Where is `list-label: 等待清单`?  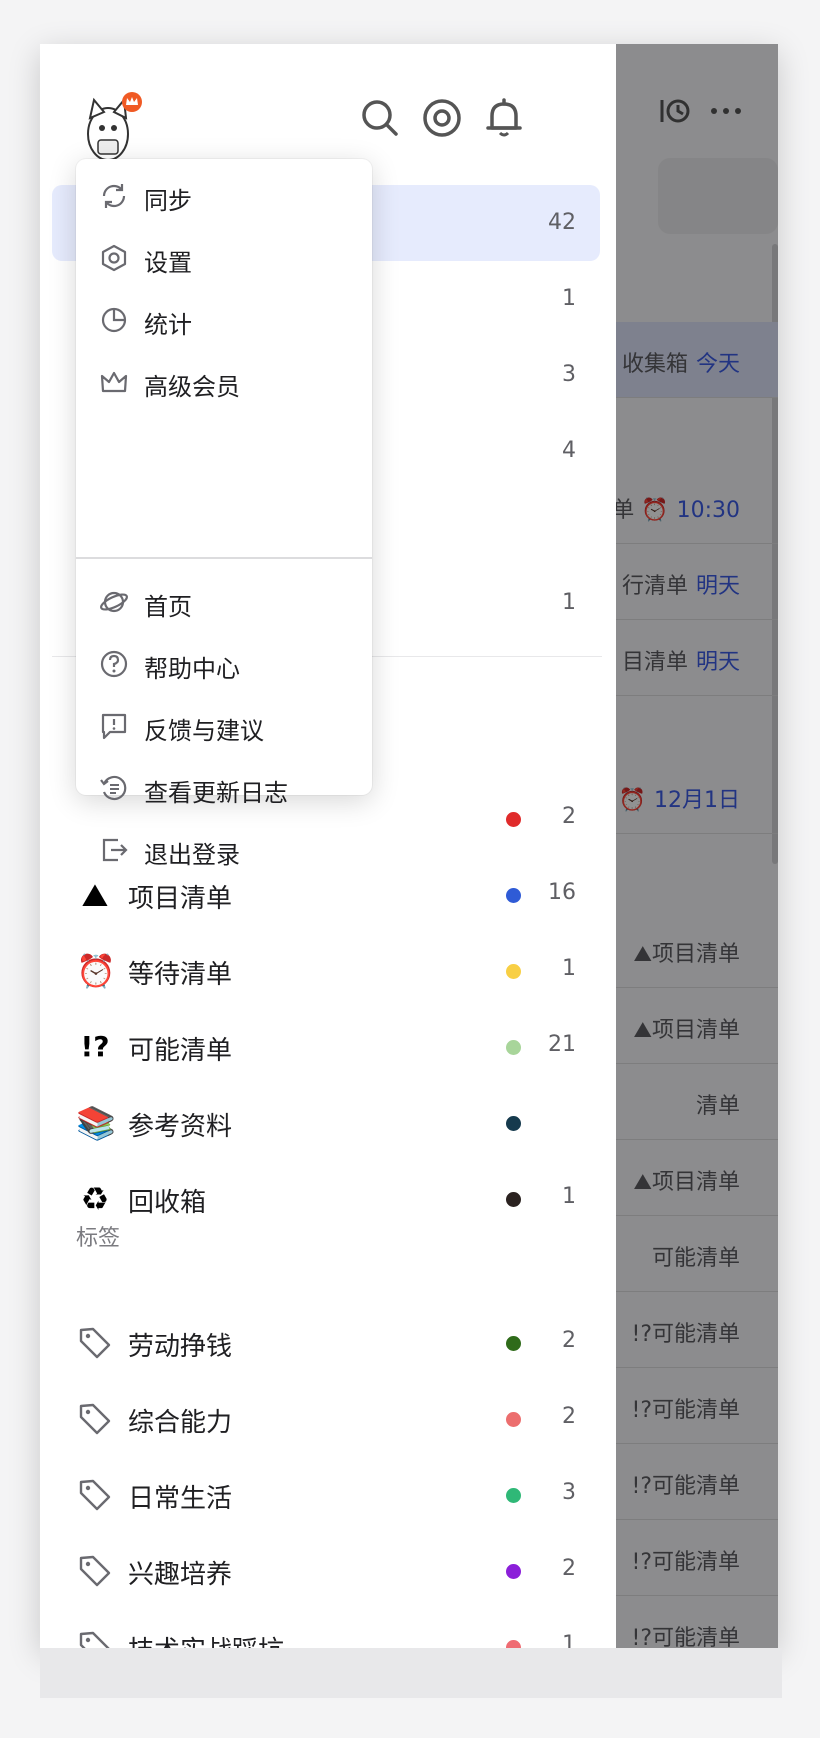
list-label: 等待清单 is located at coordinates (180, 975).